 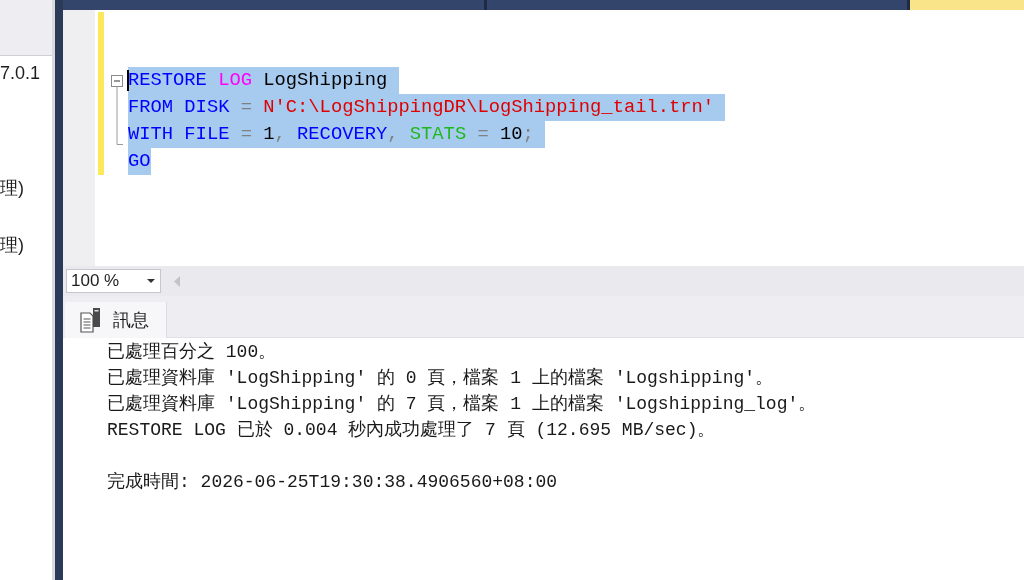 What do you see at coordinates (177, 281) in the screenshot?
I see `scroll-left-icon` at bounding box center [177, 281].